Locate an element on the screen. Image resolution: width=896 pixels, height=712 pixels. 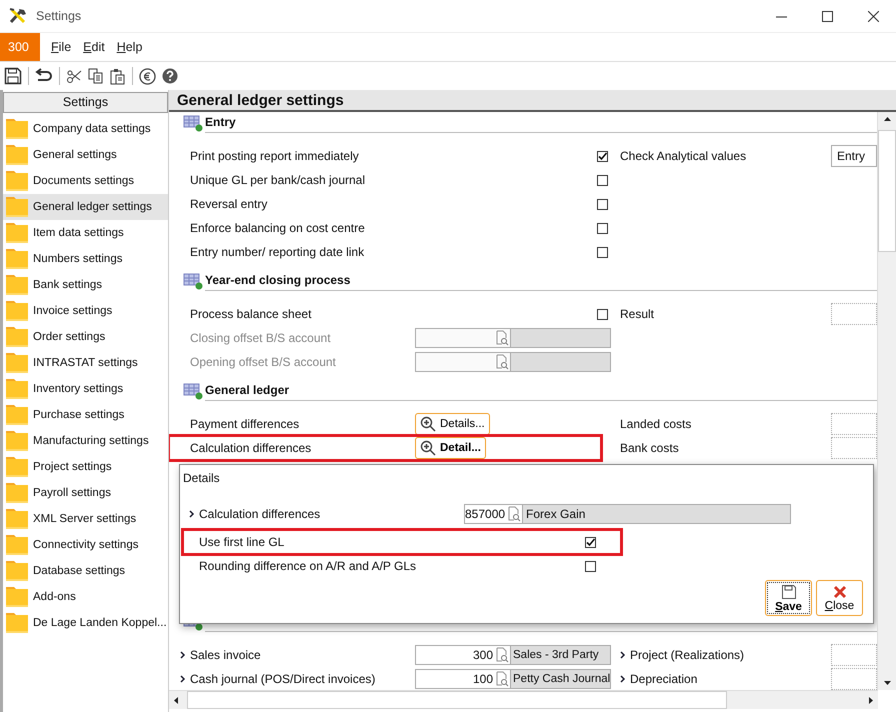
undo-icon is located at coordinates (44, 76).